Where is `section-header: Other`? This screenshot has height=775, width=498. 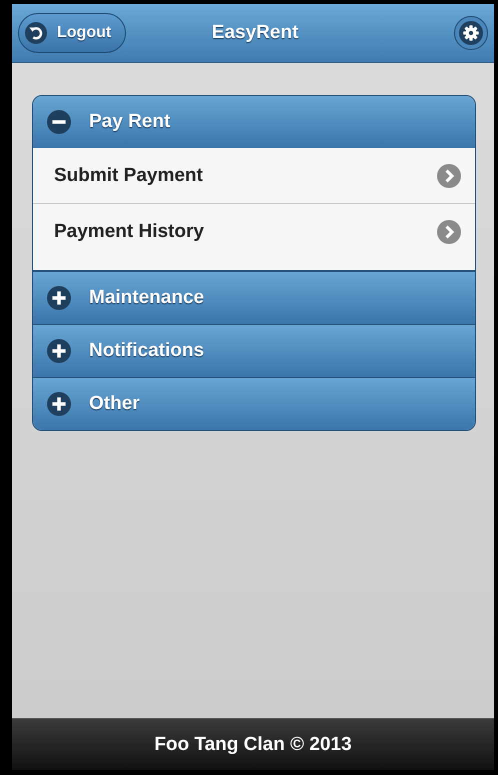 section-header: Other is located at coordinates (254, 403).